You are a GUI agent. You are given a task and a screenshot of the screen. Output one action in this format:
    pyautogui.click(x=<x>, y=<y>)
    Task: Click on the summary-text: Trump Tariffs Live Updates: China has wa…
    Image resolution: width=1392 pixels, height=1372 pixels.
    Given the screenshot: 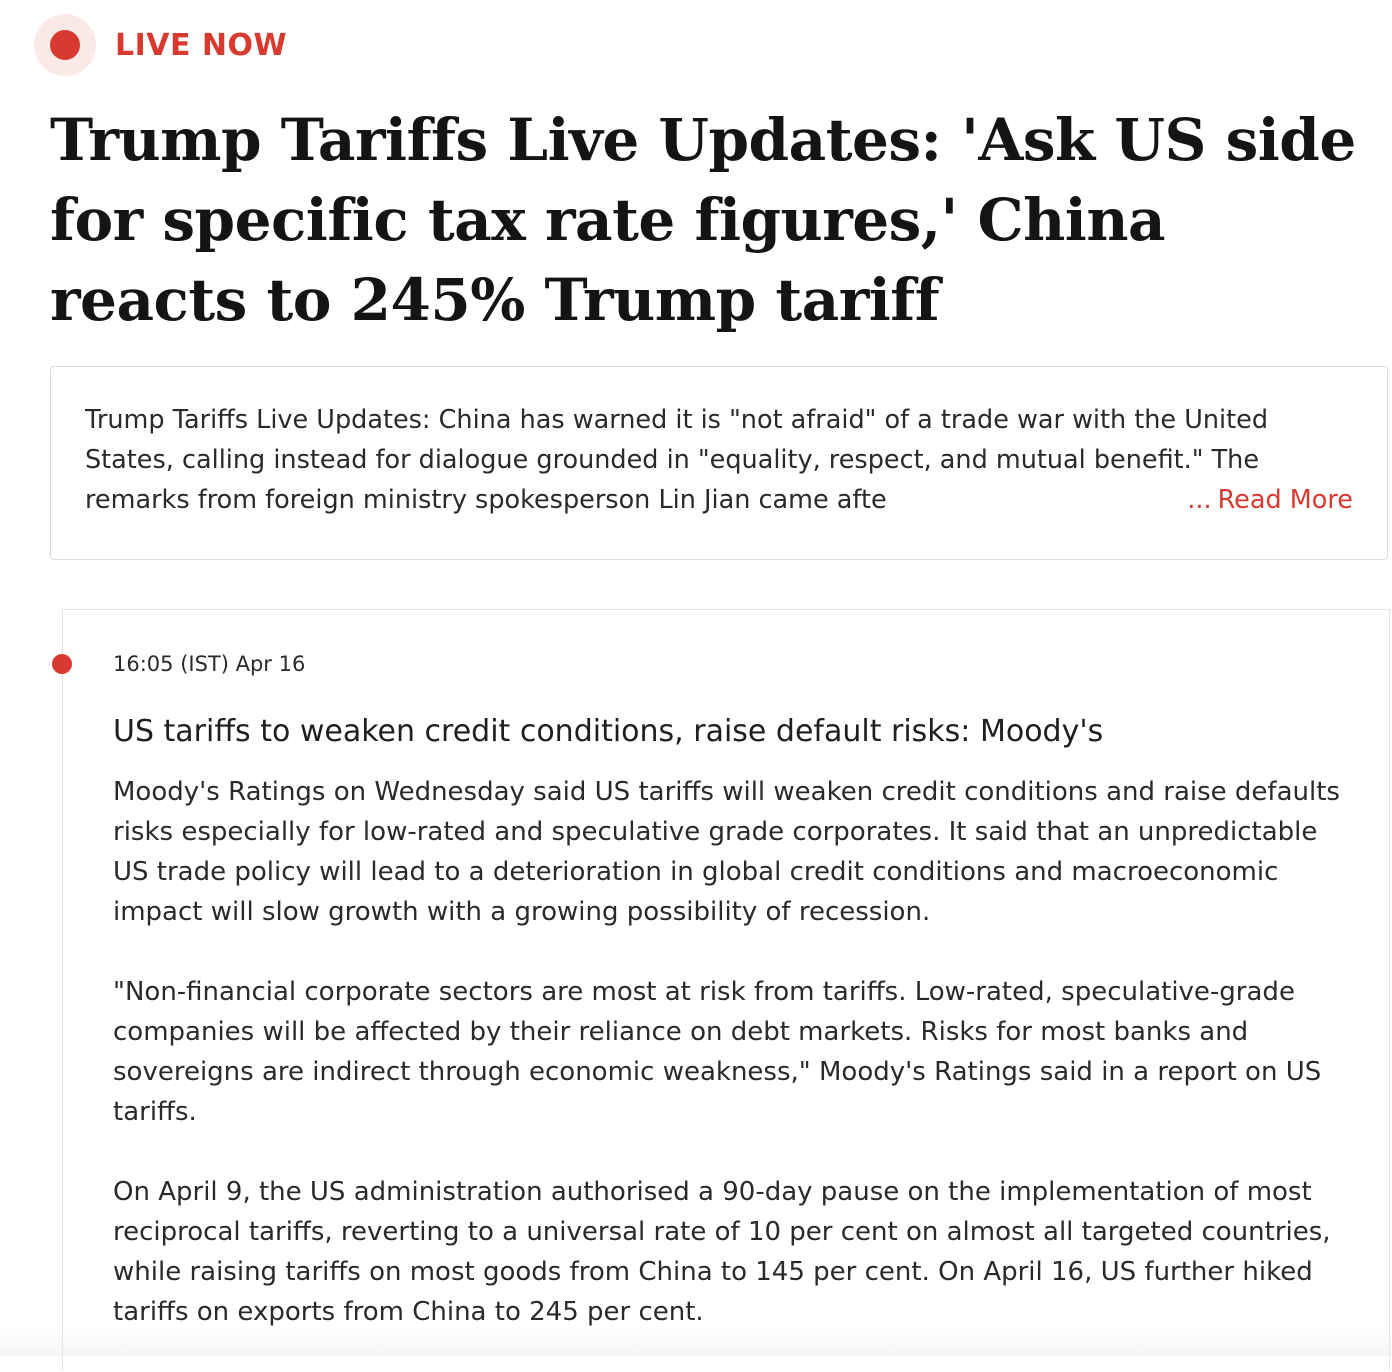 What is the action you would take?
    pyautogui.click(x=677, y=460)
    